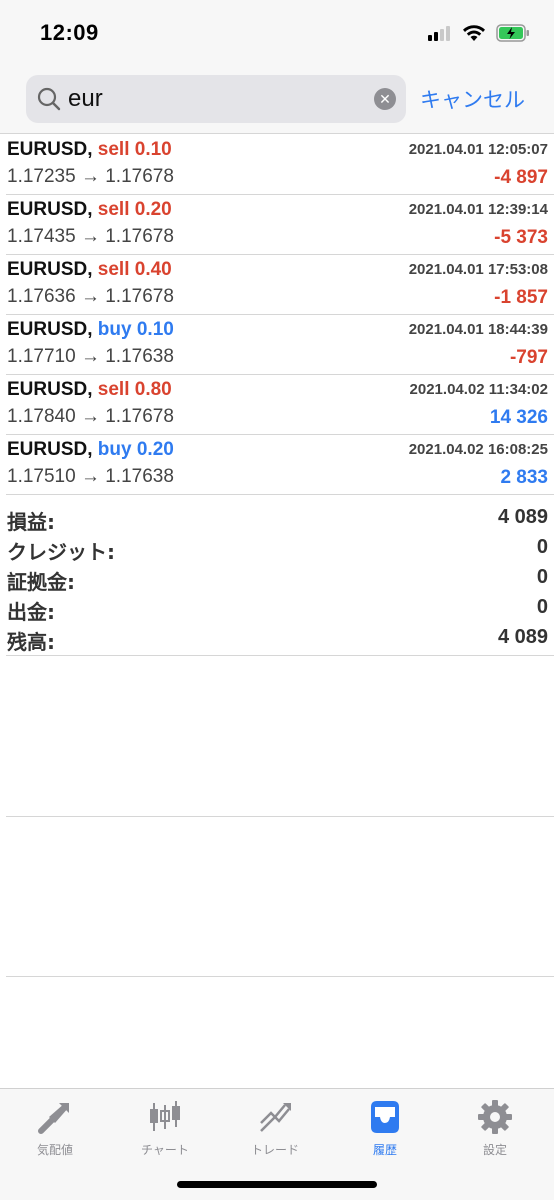 The width and height of the screenshot is (554, 1200). I want to click on tab-label: 設定, so click(494, 1150).